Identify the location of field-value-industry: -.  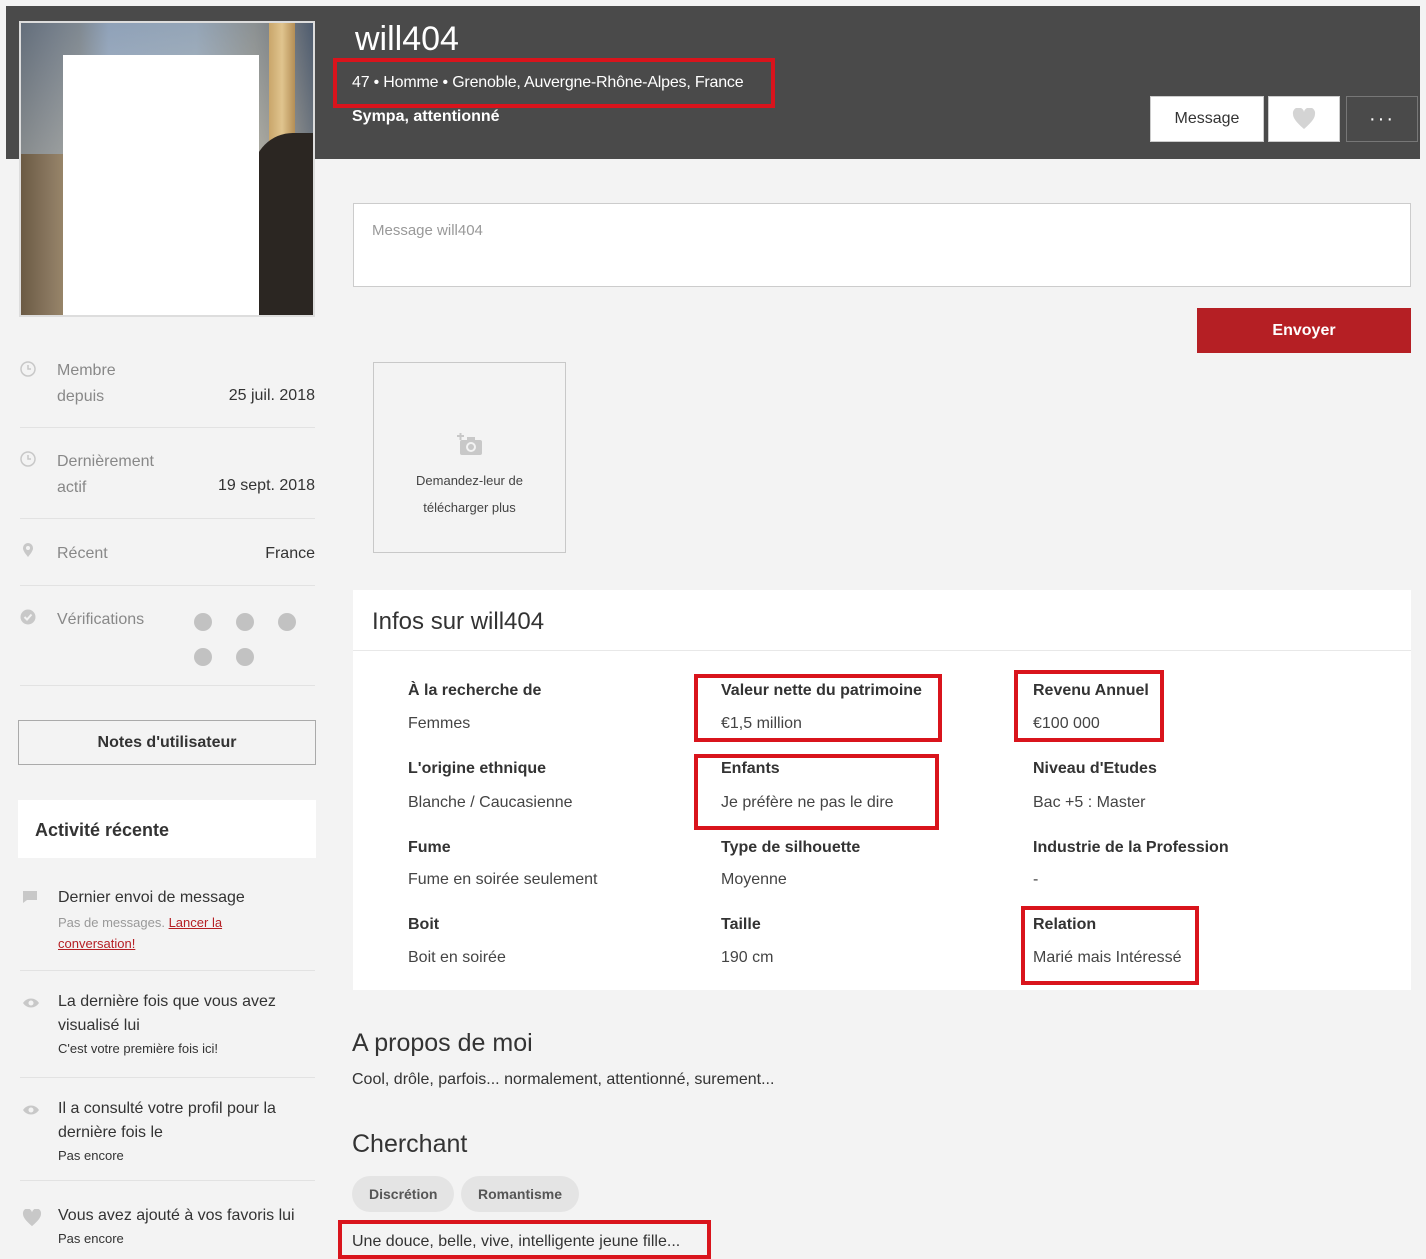
(1036, 879).